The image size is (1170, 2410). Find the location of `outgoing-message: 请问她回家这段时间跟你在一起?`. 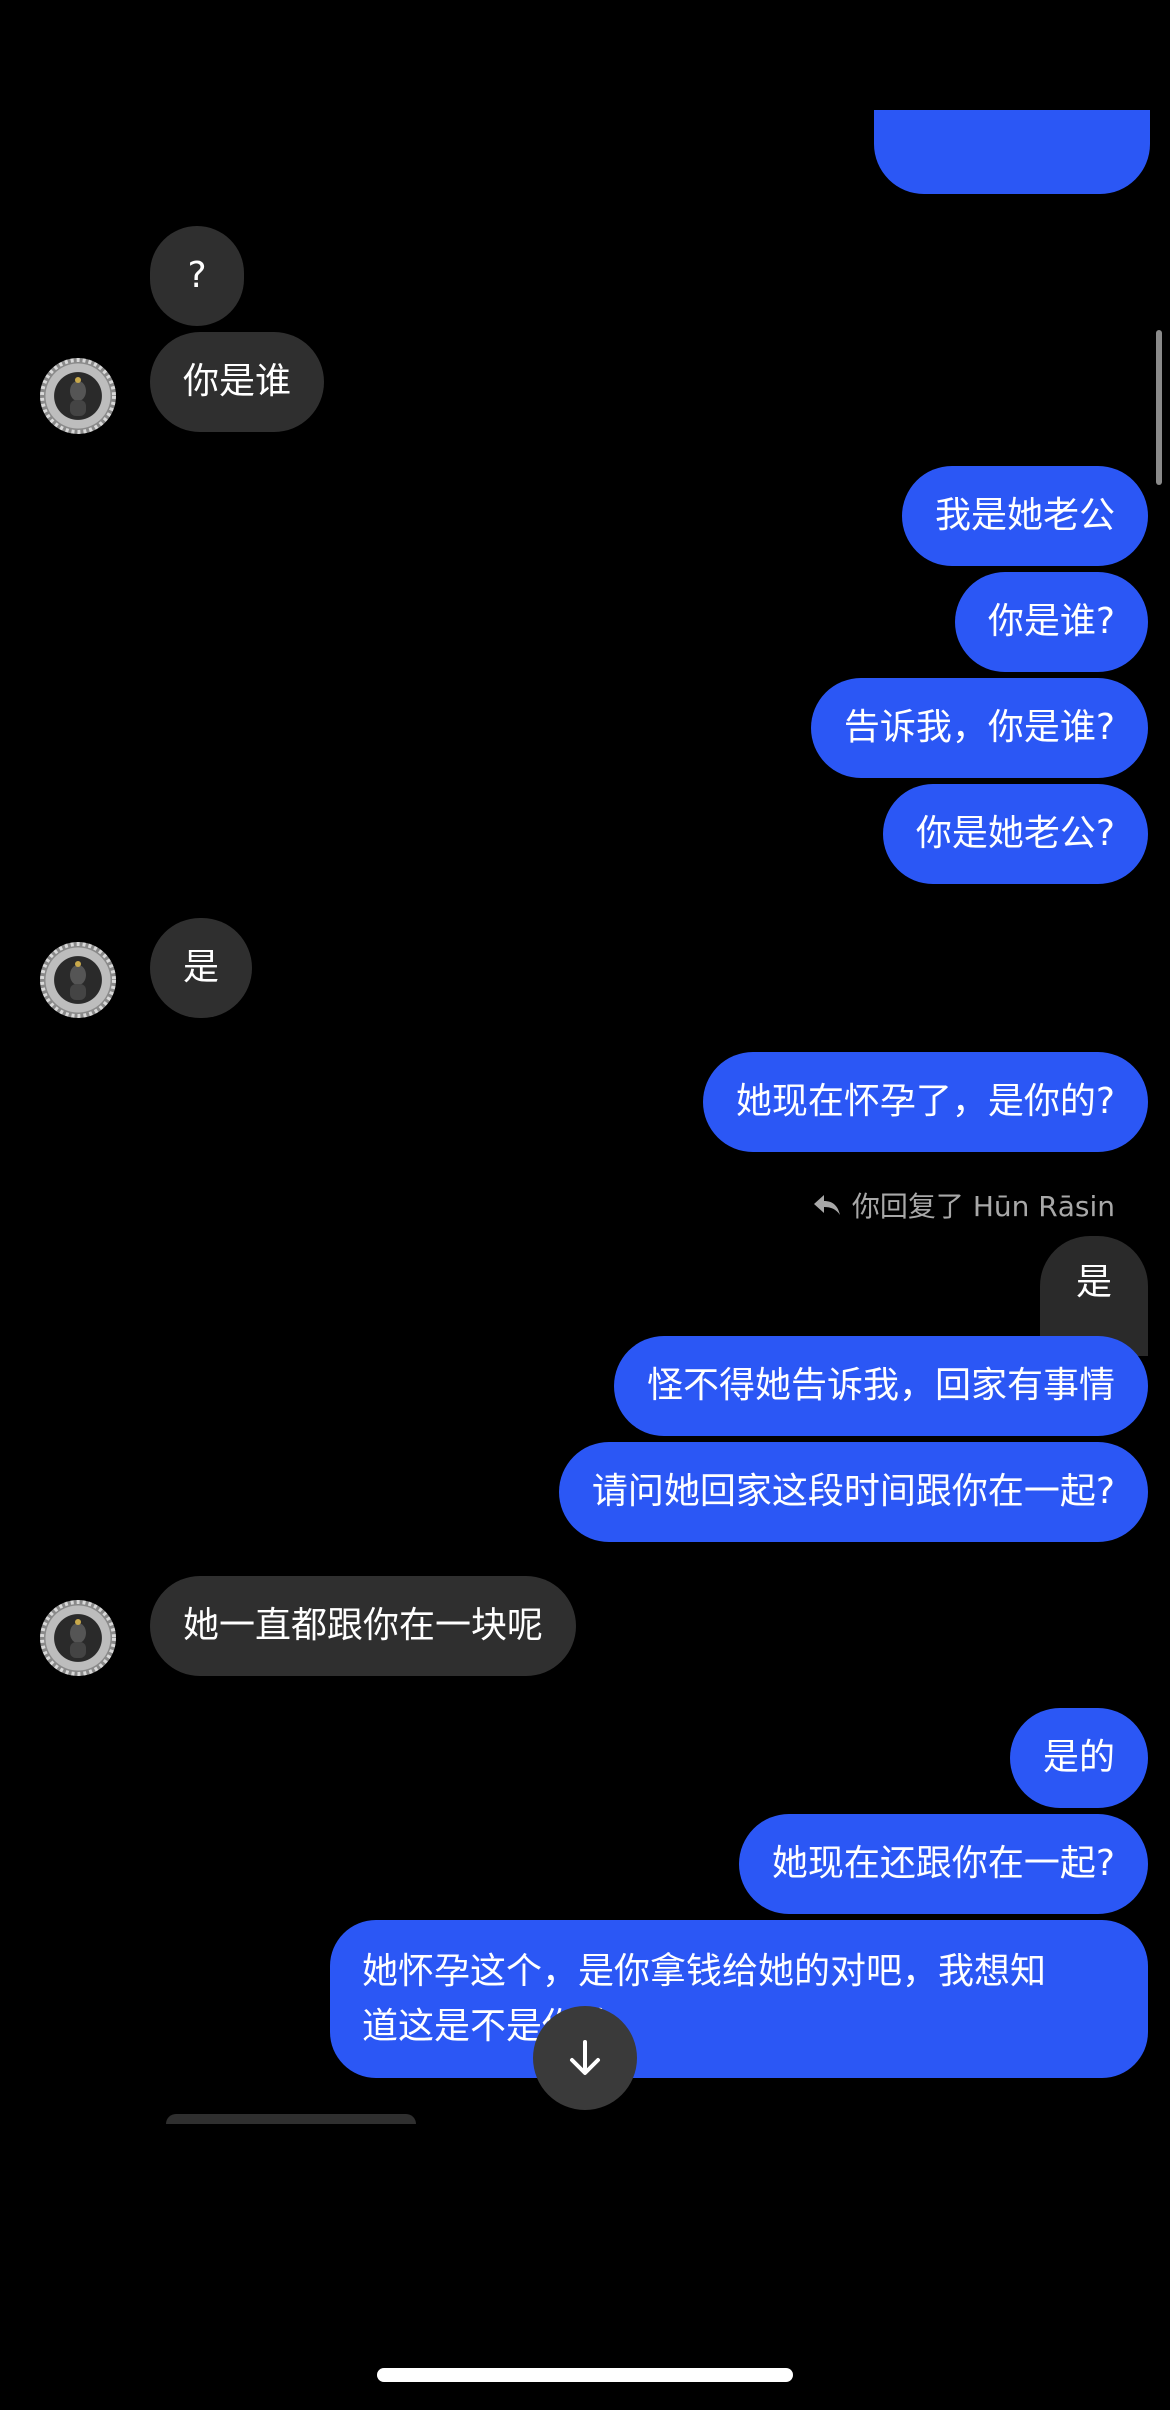

outgoing-message: 请问她回家这段时间跟你在一起? is located at coordinates (853, 1492).